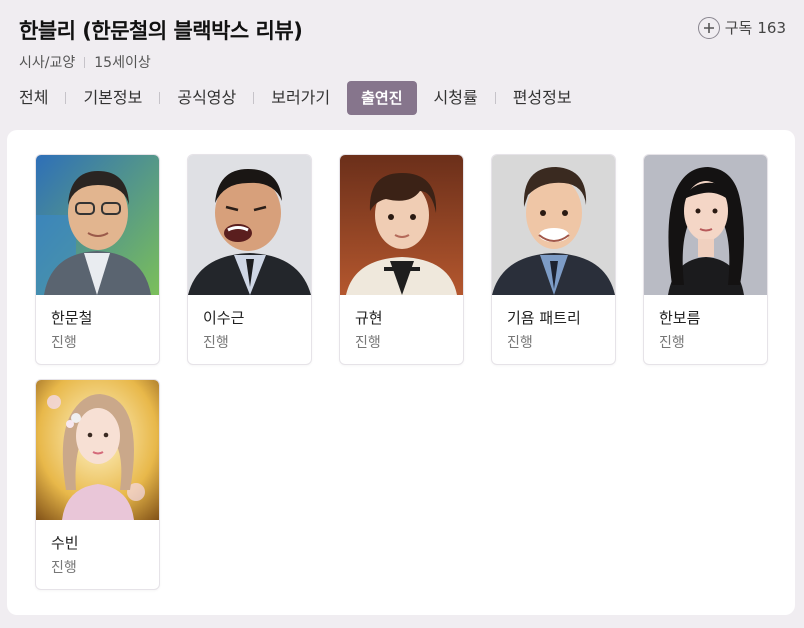 This screenshot has width=804, height=628. What do you see at coordinates (402, 62) in the screenshot?
I see `program-meta: 시사/교양 15세이상` at bounding box center [402, 62].